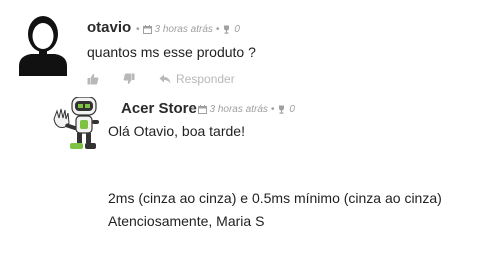  I want to click on acer-robot-mascot-icon, so click(76, 122).